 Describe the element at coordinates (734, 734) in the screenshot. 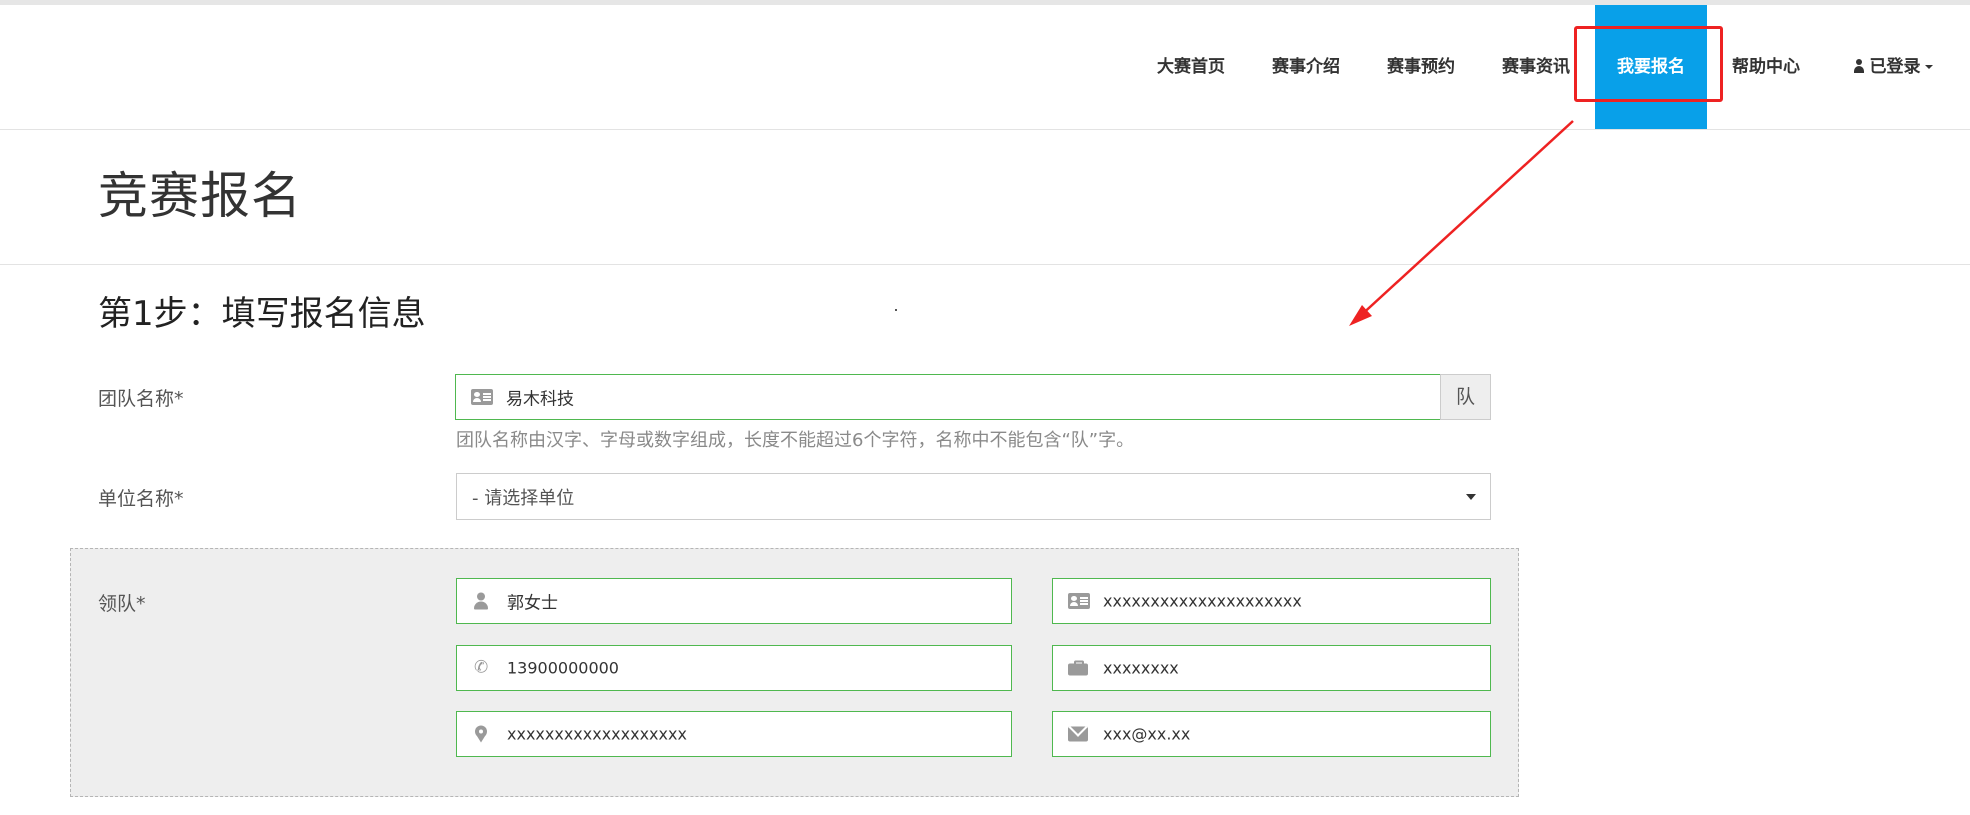

I see `leader-address-input: xxxxxxxxxxxxxxxxxxx` at that location.